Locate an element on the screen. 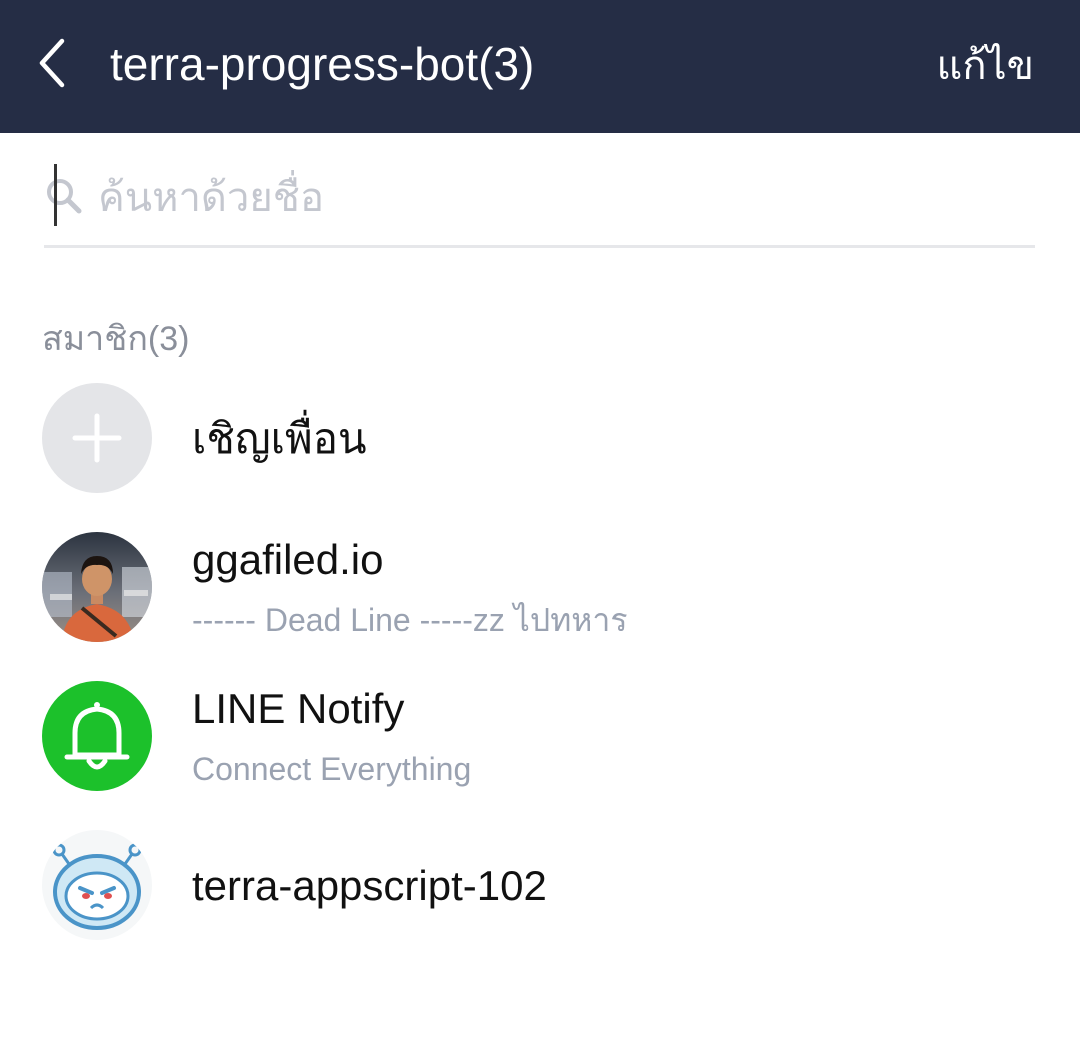  invite-avatar is located at coordinates (97, 438).